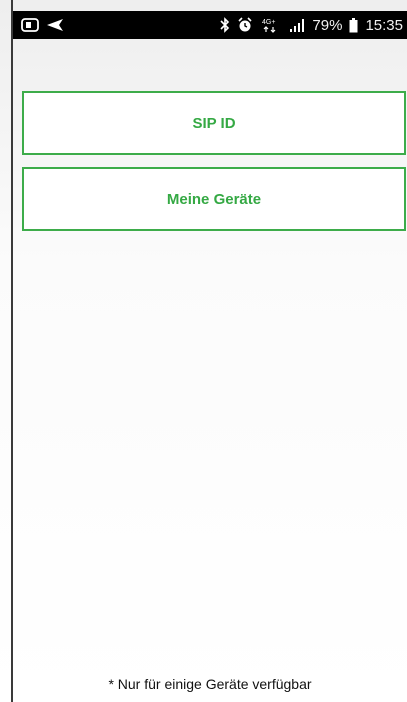 This screenshot has width=407, height=702. I want to click on my-devices-button: Meine Geräte, so click(214, 199).